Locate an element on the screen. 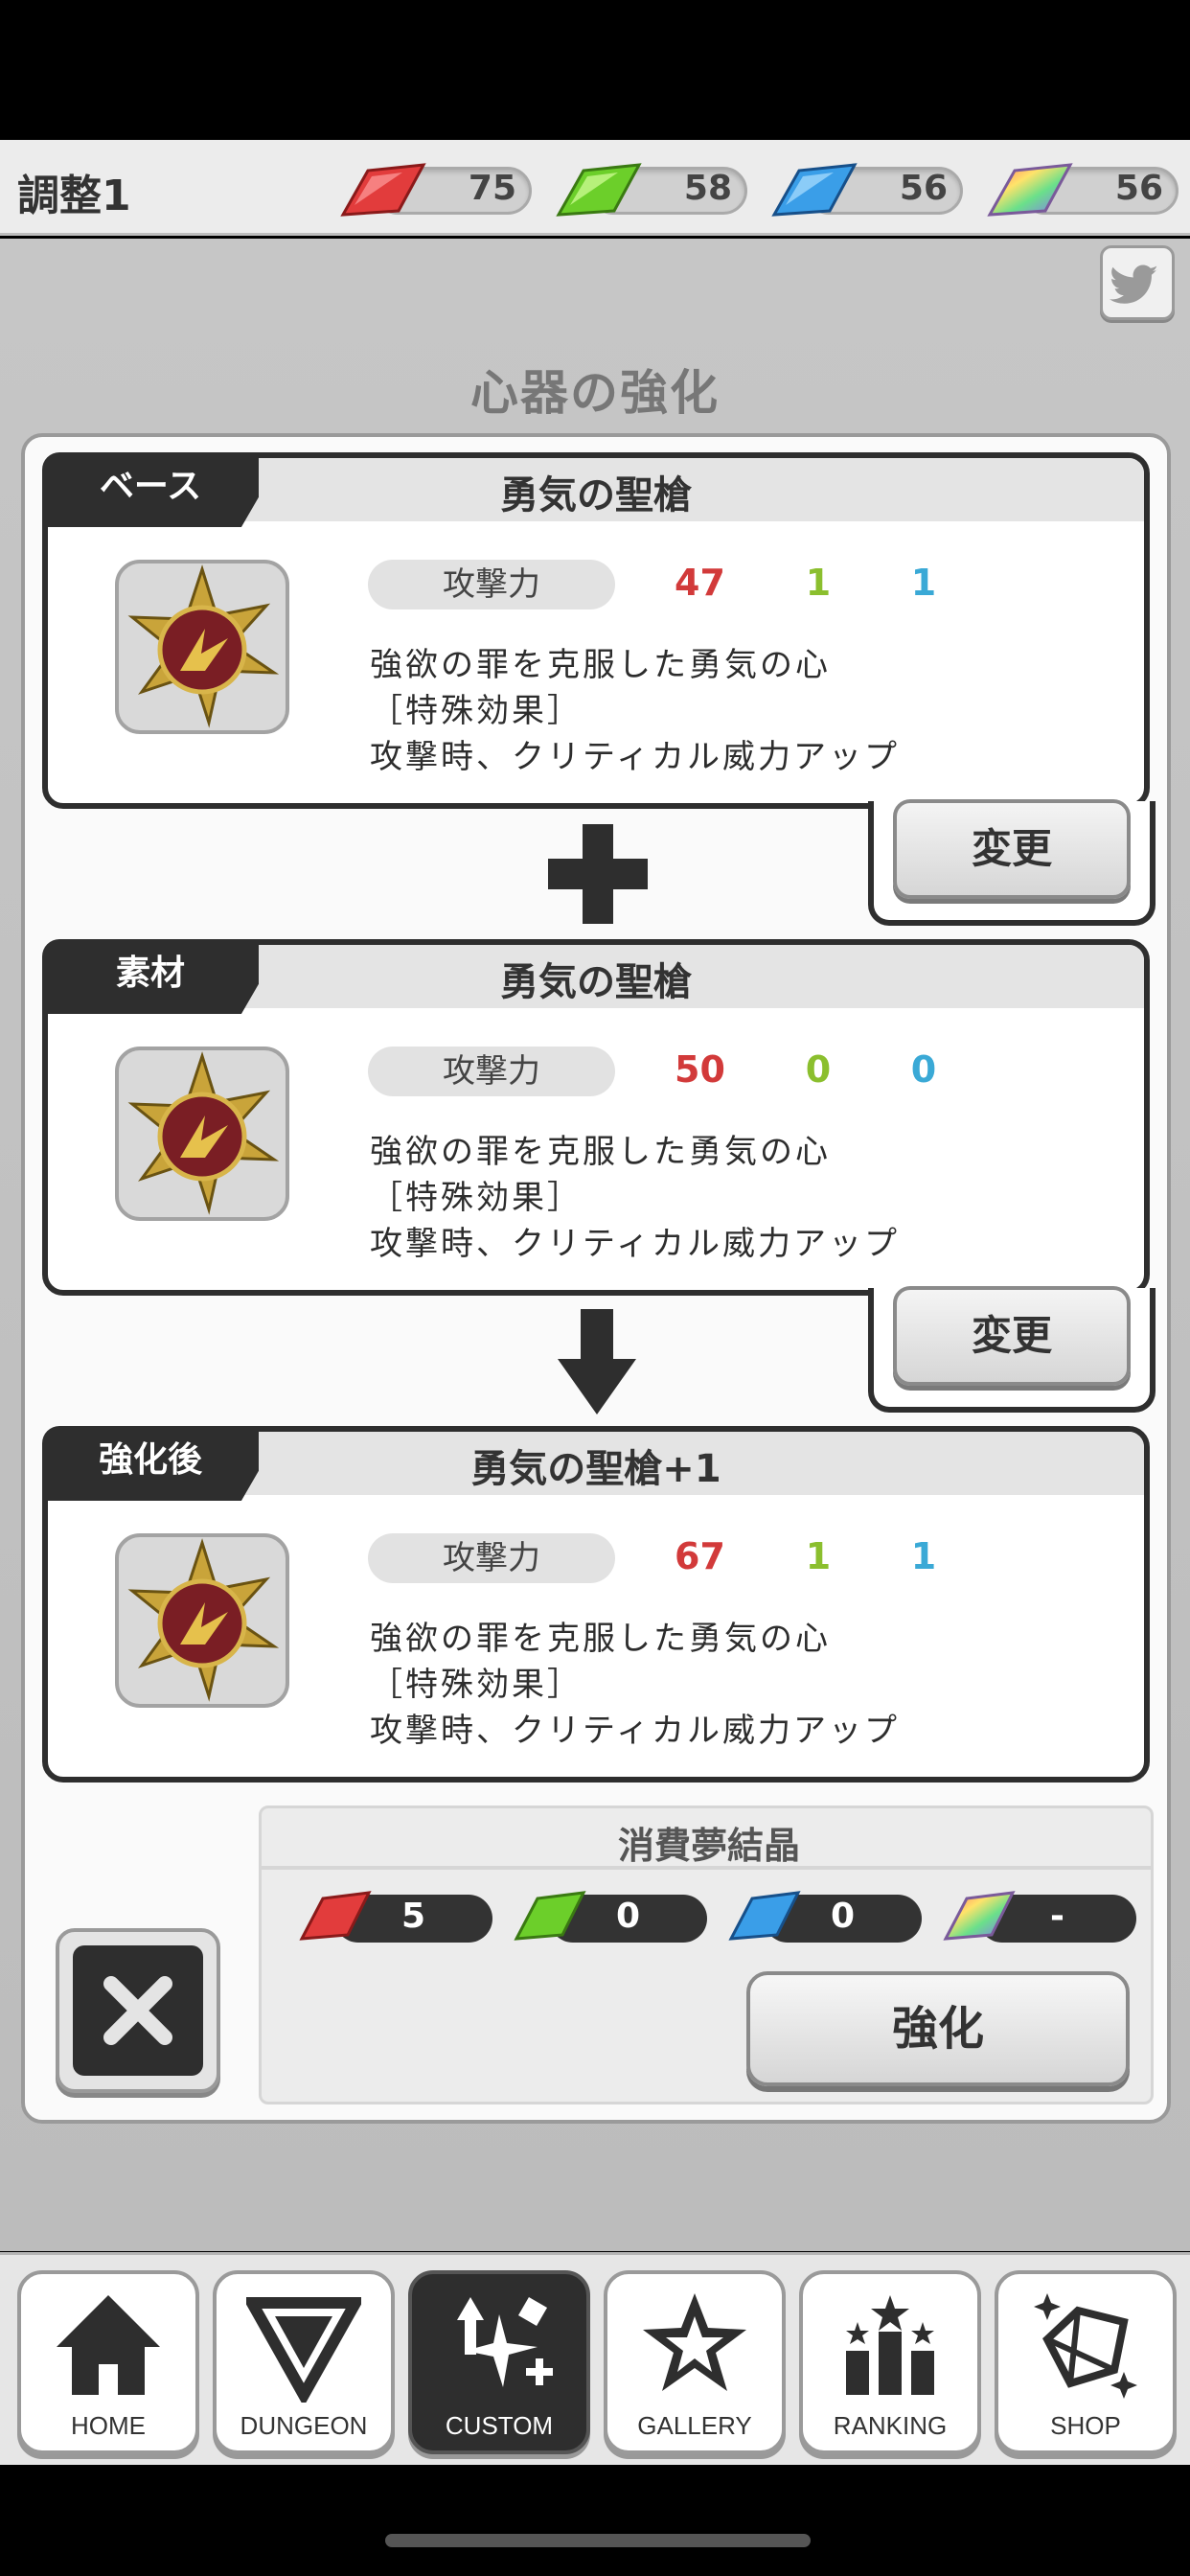  gallery-icon is located at coordinates (695, 2342).